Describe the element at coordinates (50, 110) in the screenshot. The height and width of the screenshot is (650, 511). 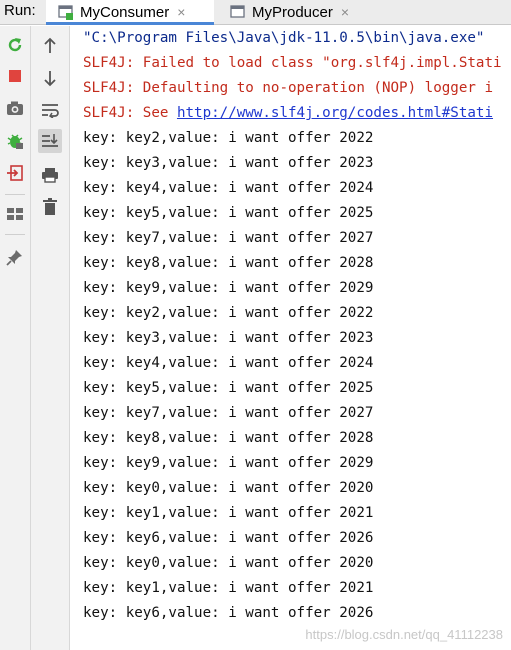
I see `soft-wrap-icon` at that location.